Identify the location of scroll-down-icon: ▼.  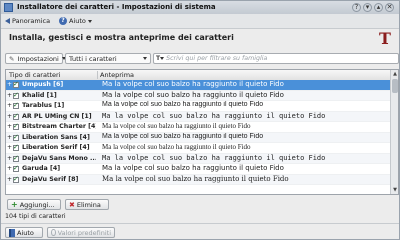
(394, 190).